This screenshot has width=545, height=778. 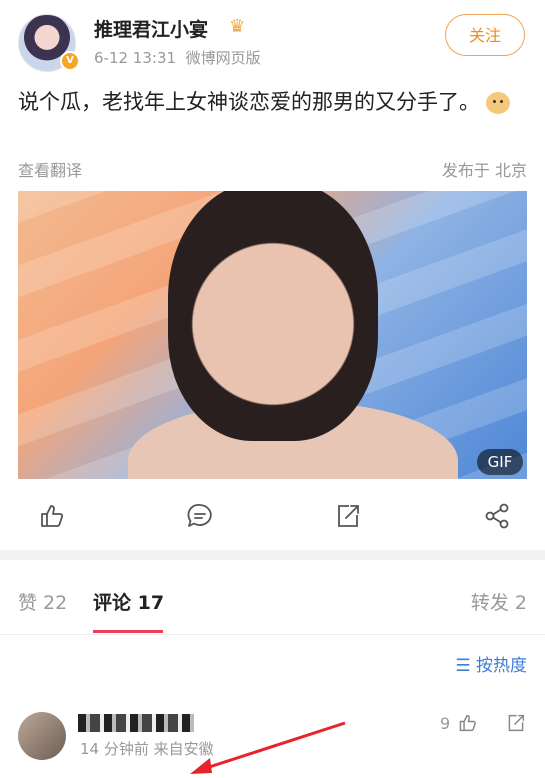 What do you see at coordinates (237, 26) in the screenshot?
I see `crown-icon: ♛` at bounding box center [237, 26].